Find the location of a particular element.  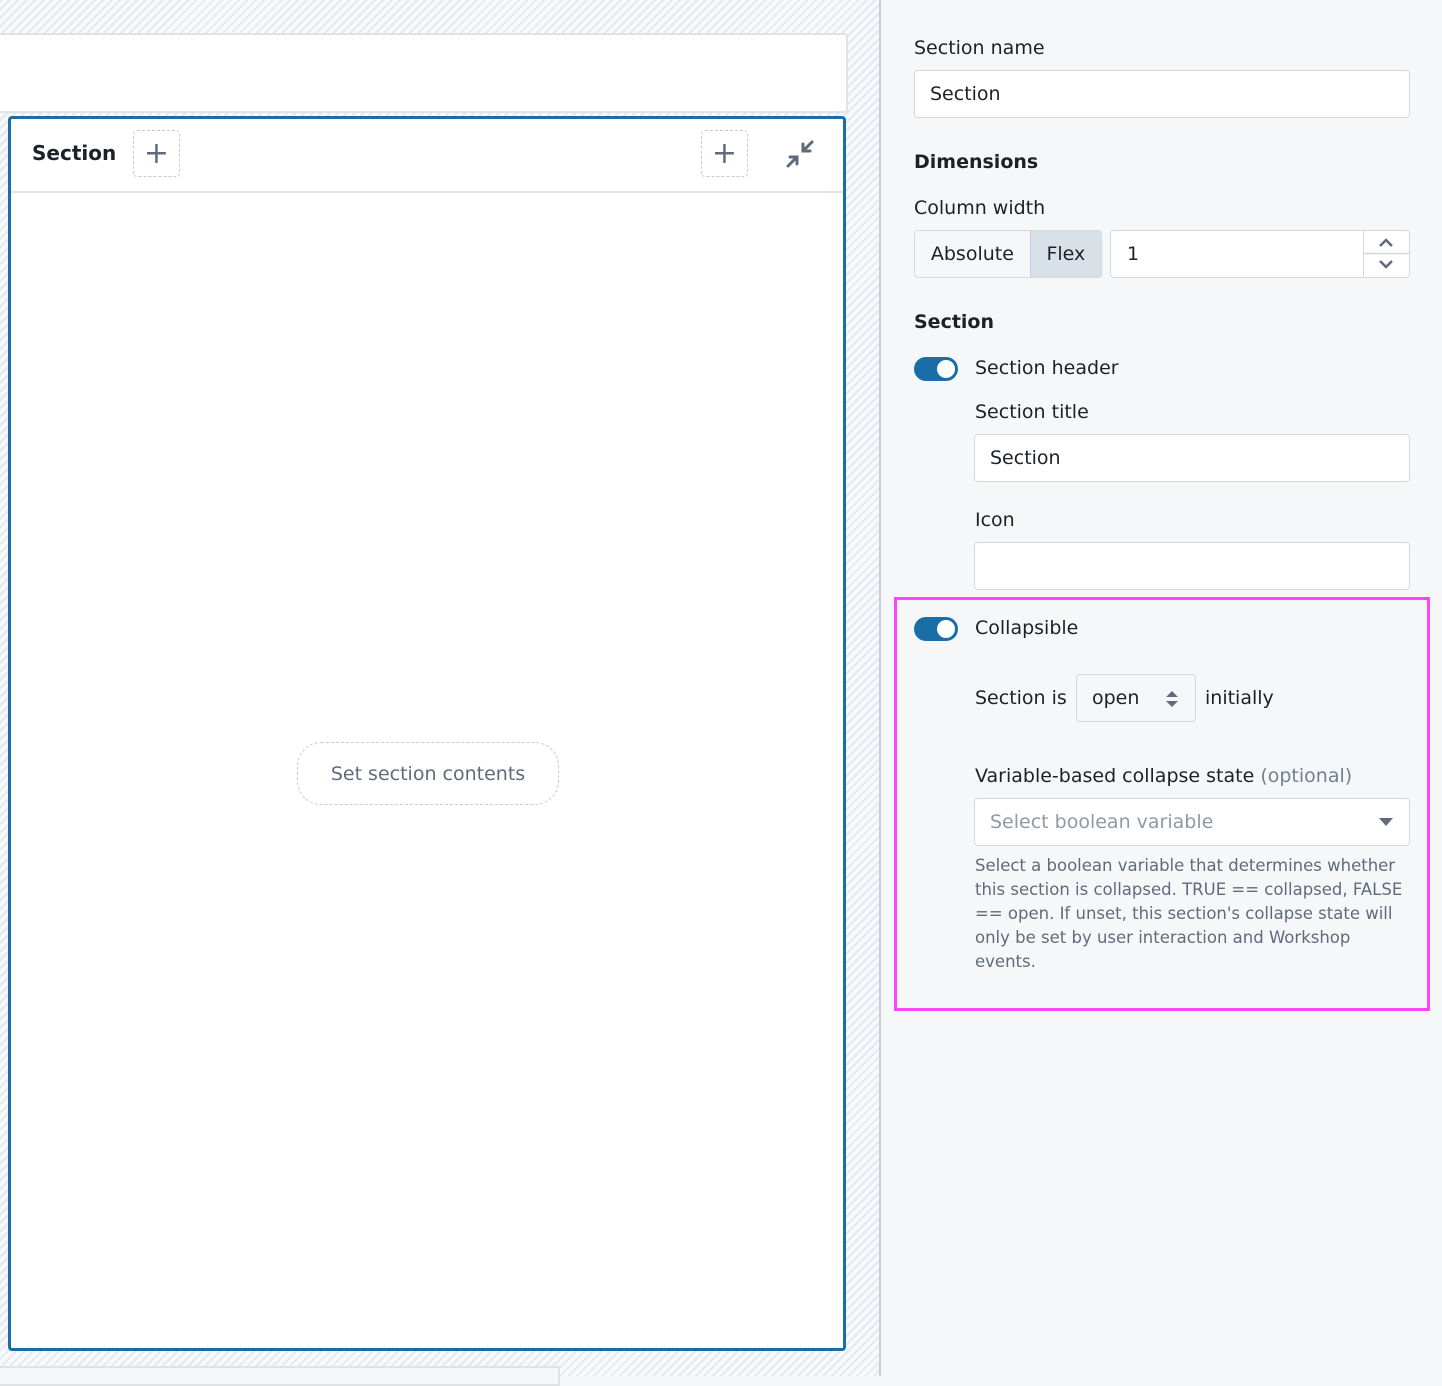

width-value-input: 1 is located at coordinates (1260, 254).